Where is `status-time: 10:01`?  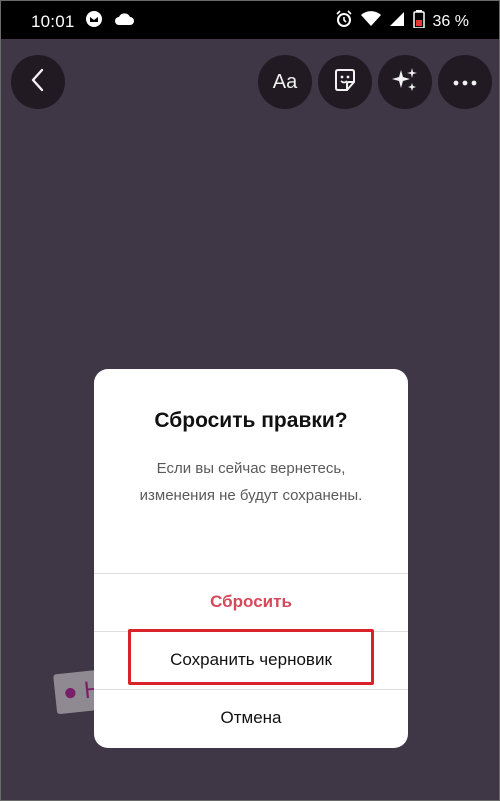 status-time: 10:01 is located at coordinates (53, 21).